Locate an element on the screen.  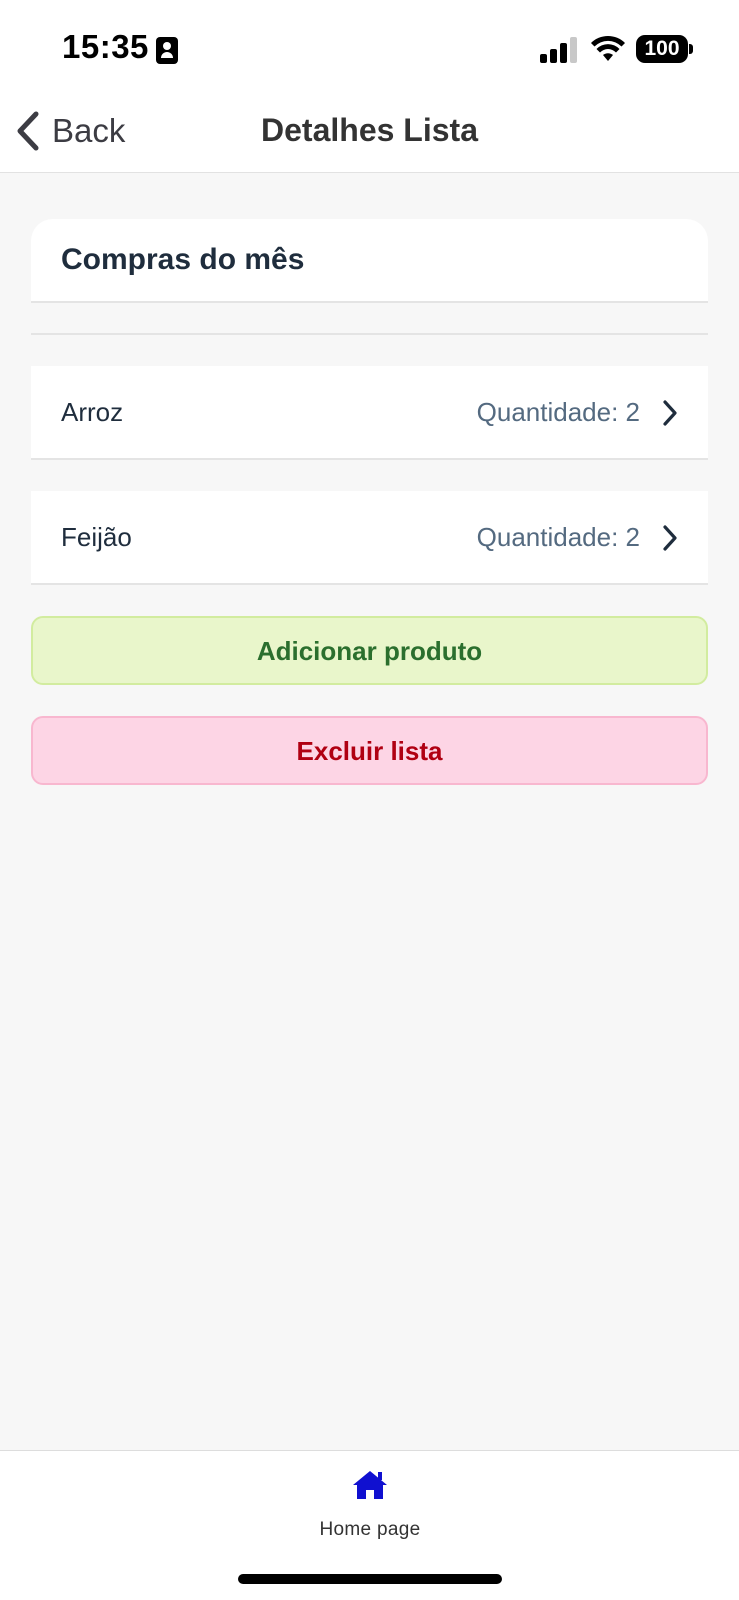
delete-list-button: Excluir lista is located at coordinates (369, 750).